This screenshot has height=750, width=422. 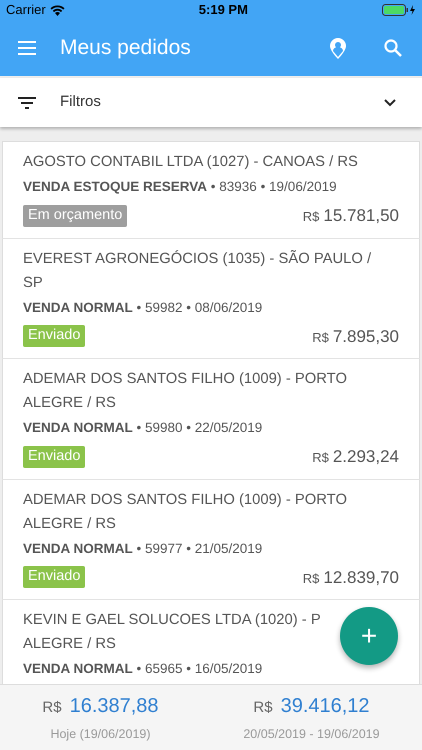 I want to click on filter-icon, so click(x=27, y=102).